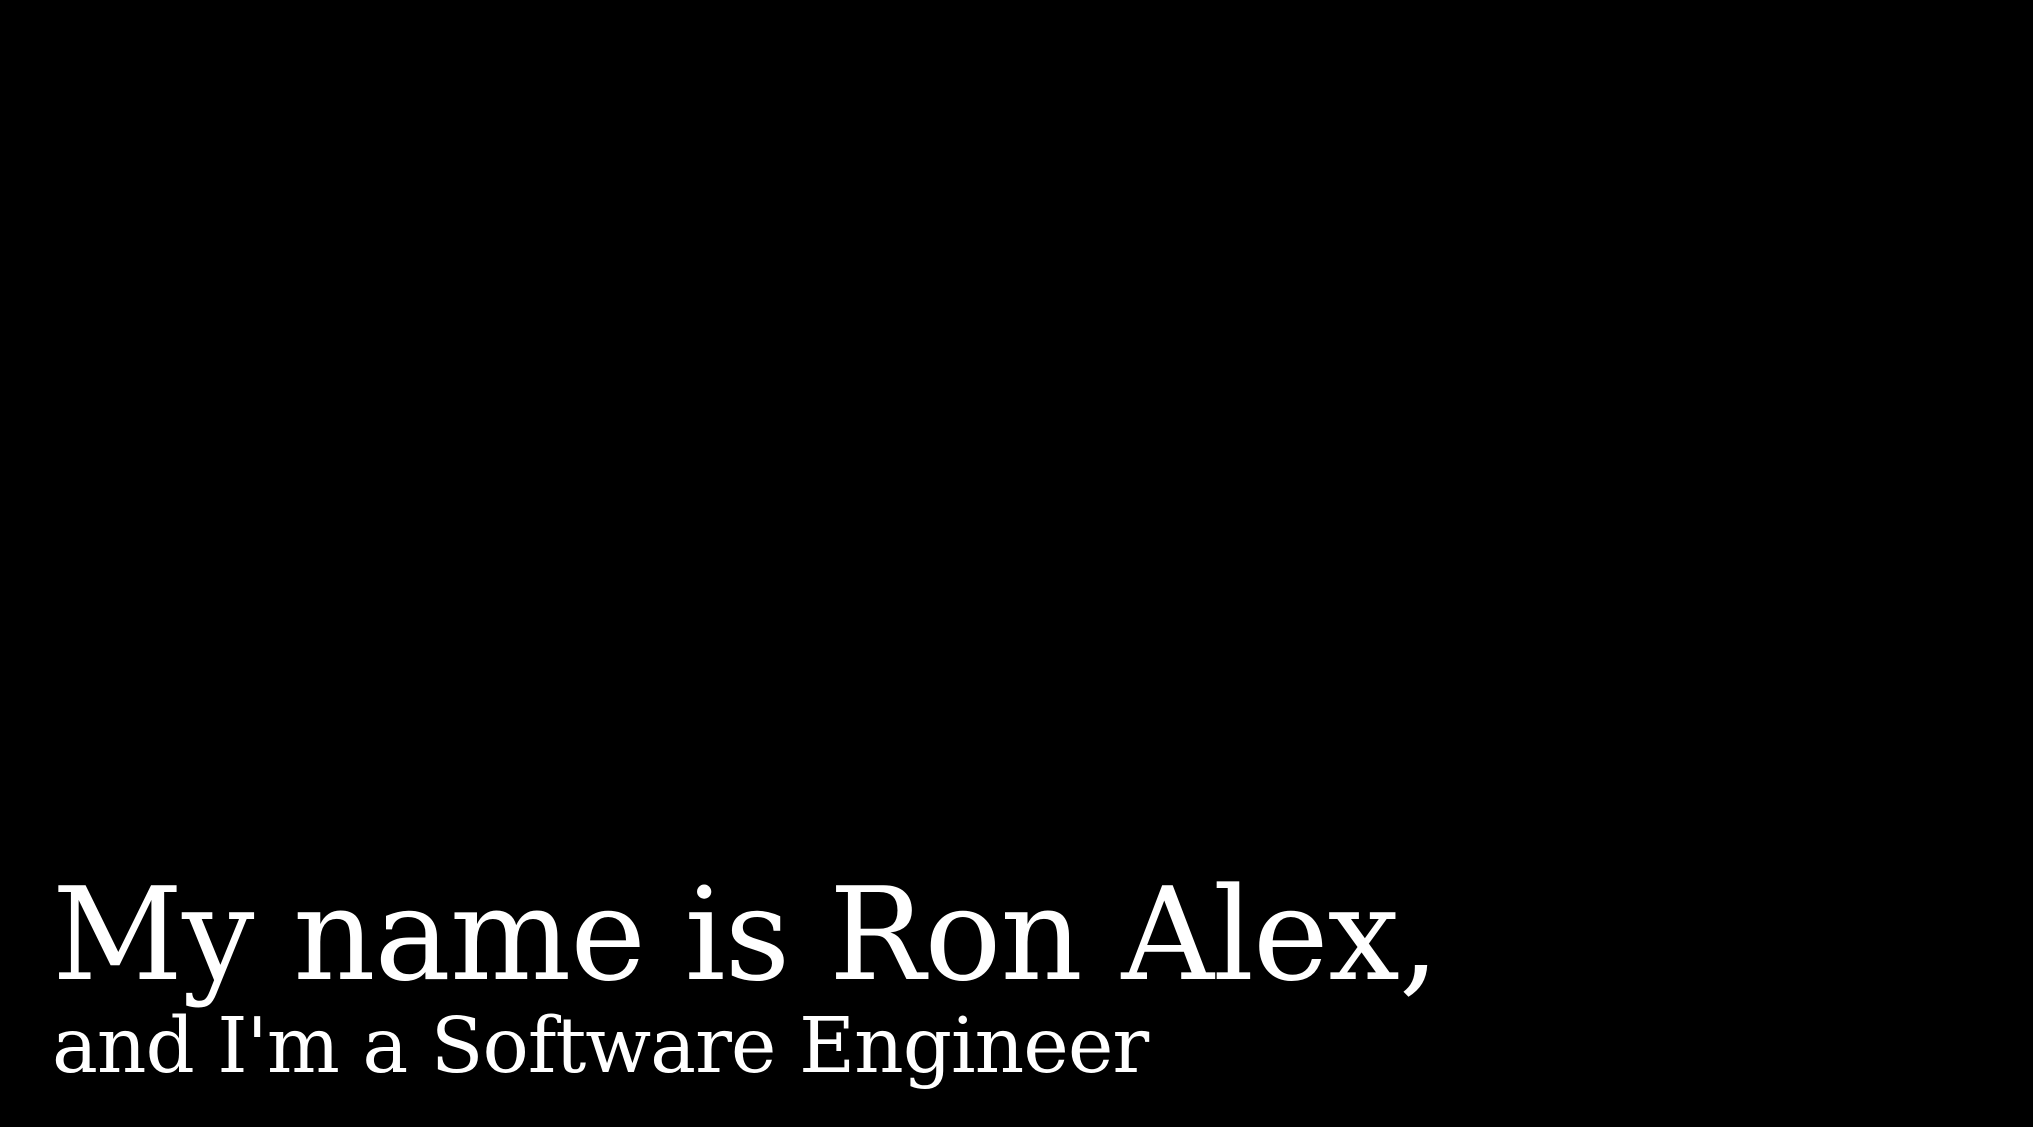 The height and width of the screenshot is (1127, 2033). I want to click on hero-name-heading: My name is Ron Alex,, so click(746, 935).